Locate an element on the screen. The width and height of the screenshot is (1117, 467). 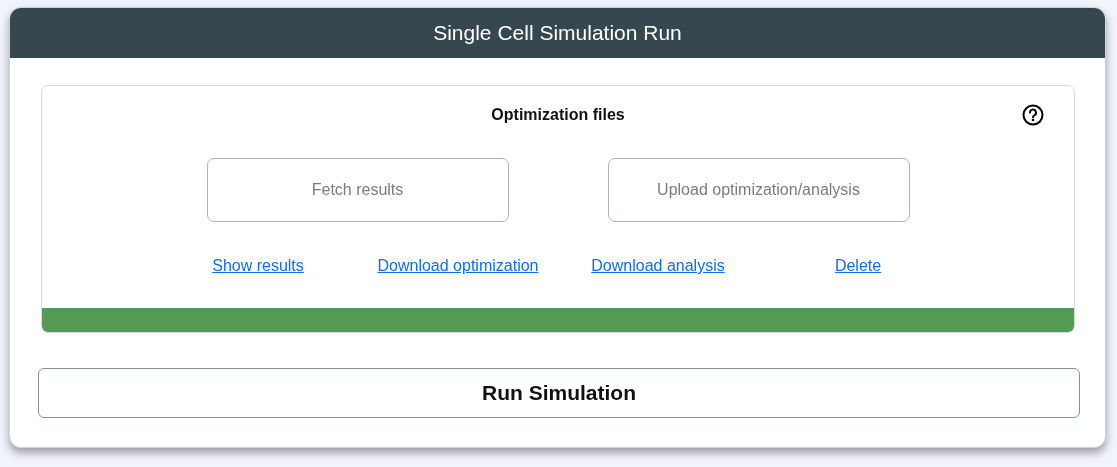
file-button: Fetch results is located at coordinates (357, 190).